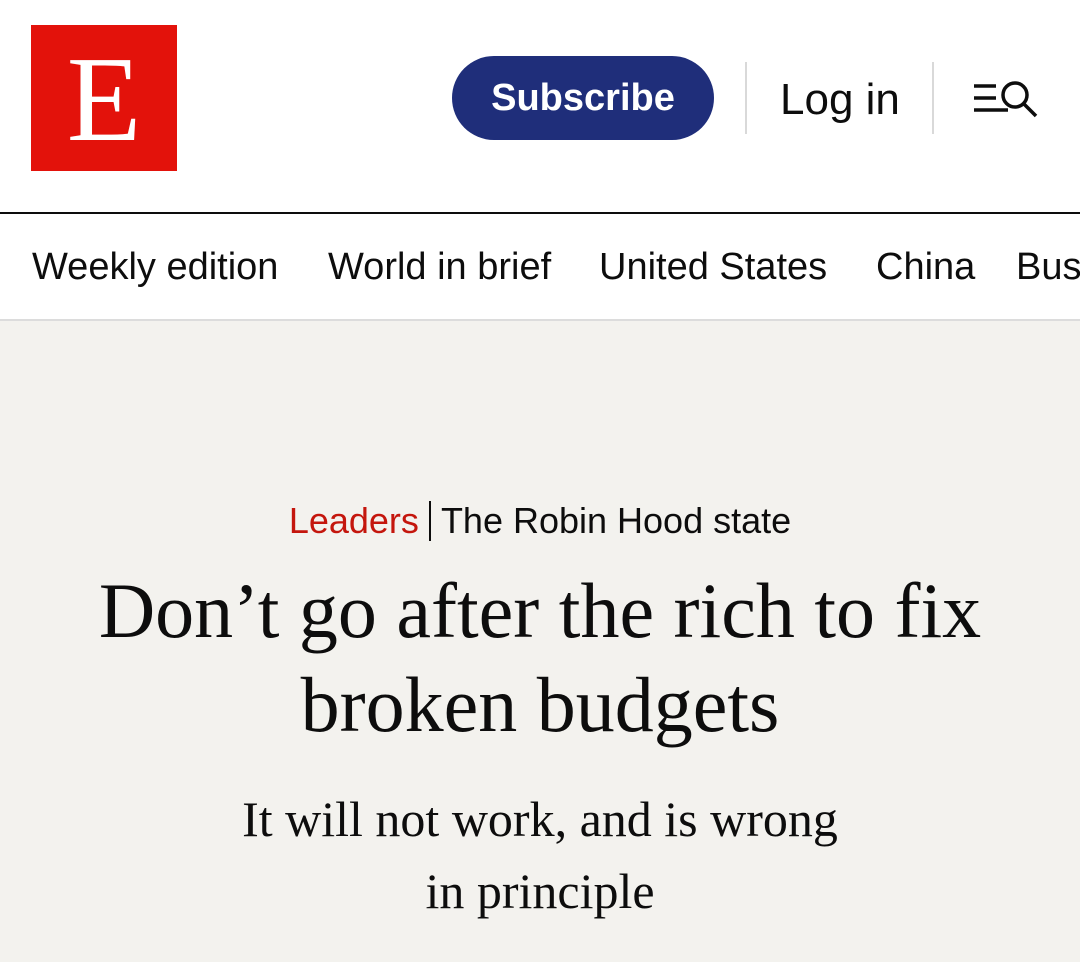 The height and width of the screenshot is (962, 1080). What do you see at coordinates (925, 267) in the screenshot?
I see `nav-item-china: China` at bounding box center [925, 267].